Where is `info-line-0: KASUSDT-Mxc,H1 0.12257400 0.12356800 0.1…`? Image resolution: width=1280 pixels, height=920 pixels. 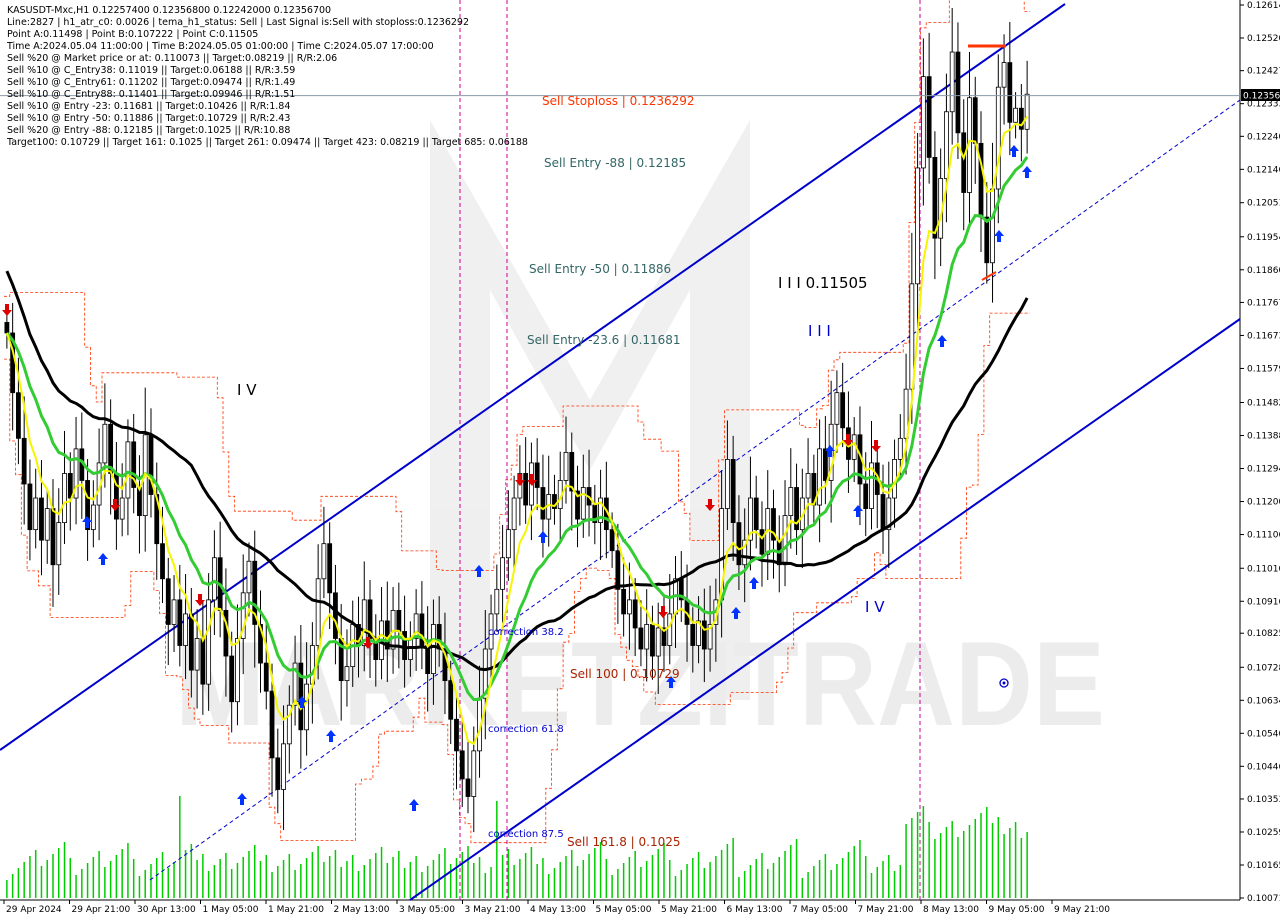 info-line-0: KASUSDT-Mxc,H1 0.12257400 0.12356800 0.1… is located at coordinates (169, 10).